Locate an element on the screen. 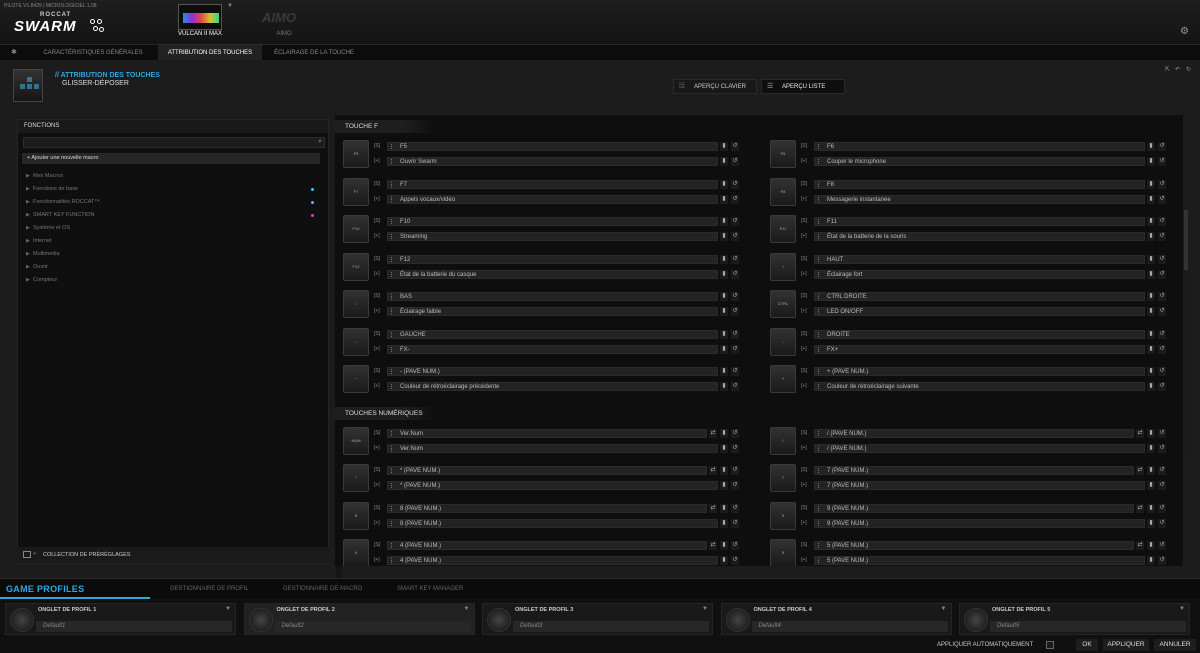  preset-collection-bar: + COLLECTION DE PRÉRÉGLAGES is located at coordinates (173, 555).